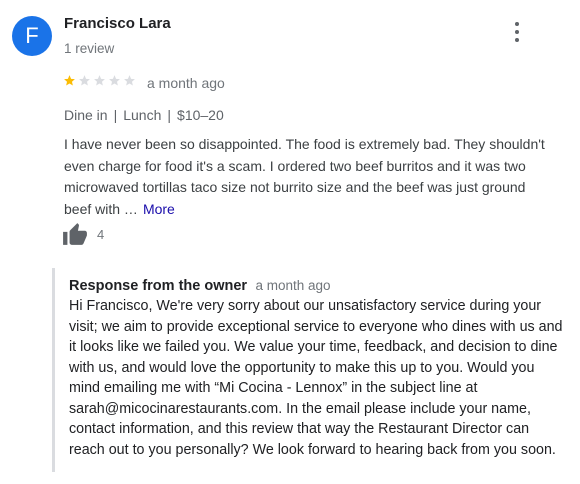 This screenshot has height=484, width=580. I want to click on review-time: a month ago, so click(186, 83).